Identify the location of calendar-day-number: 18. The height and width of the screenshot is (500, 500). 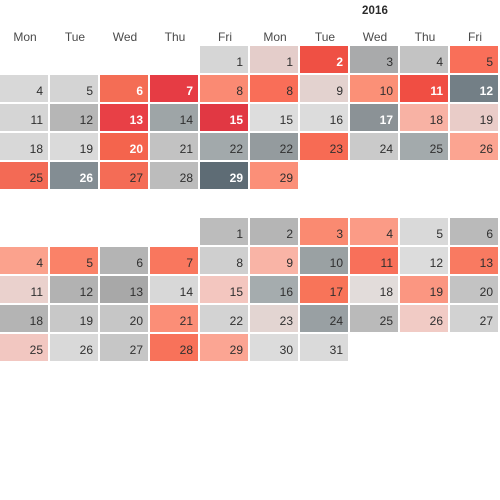
(36, 149).